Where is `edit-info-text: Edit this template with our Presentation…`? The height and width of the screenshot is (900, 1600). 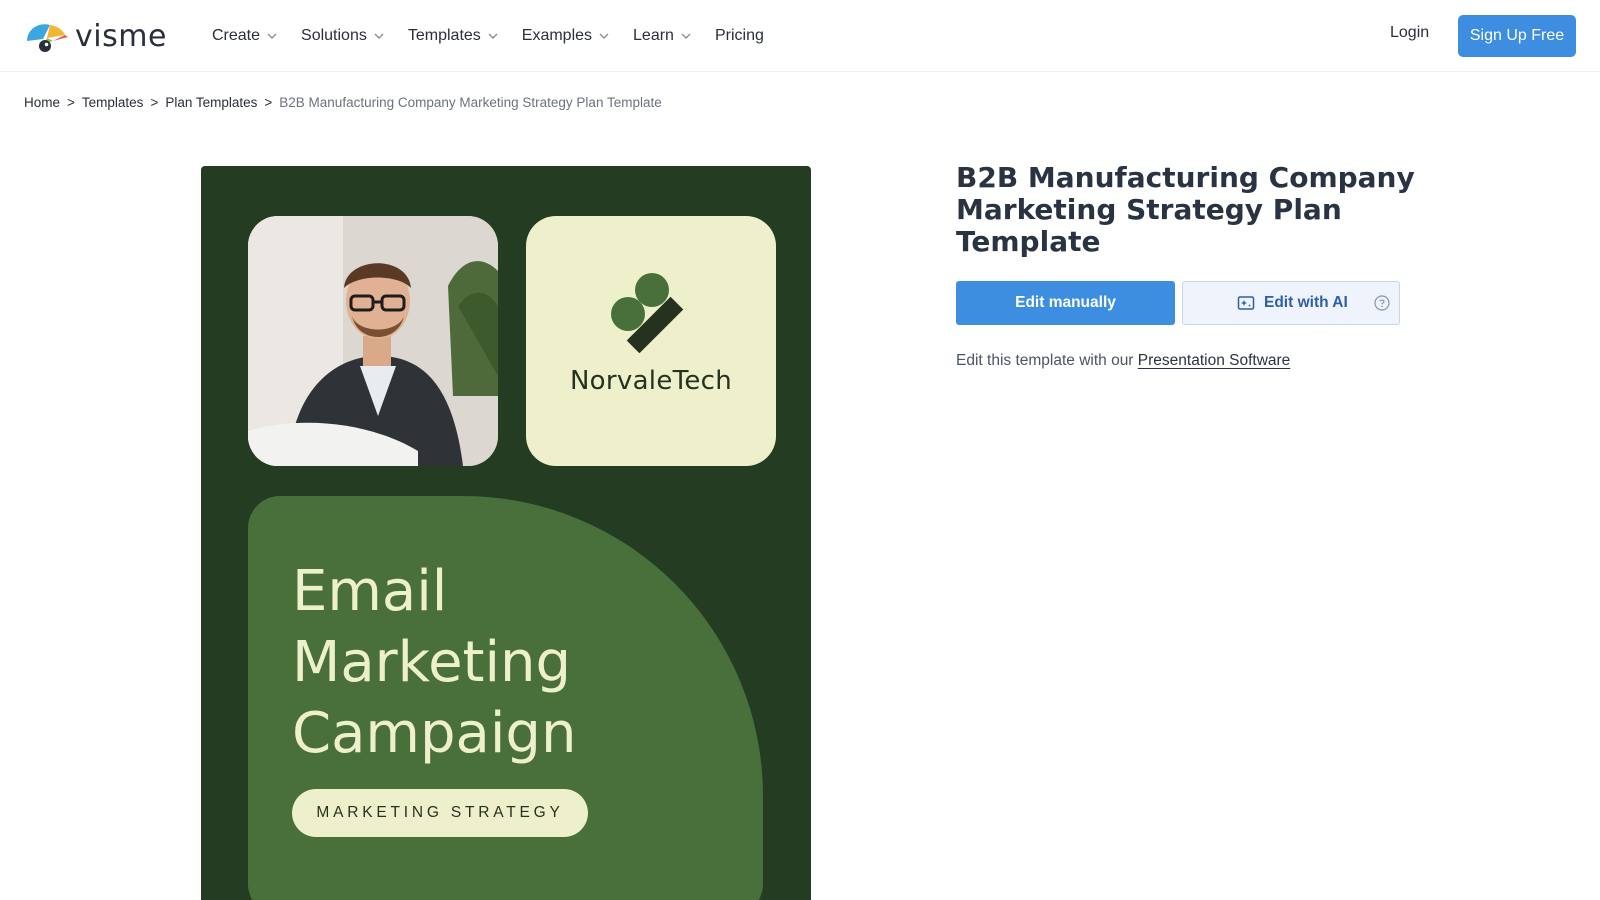
edit-info-text: Edit this template with our Presentation… is located at coordinates (1123, 361).